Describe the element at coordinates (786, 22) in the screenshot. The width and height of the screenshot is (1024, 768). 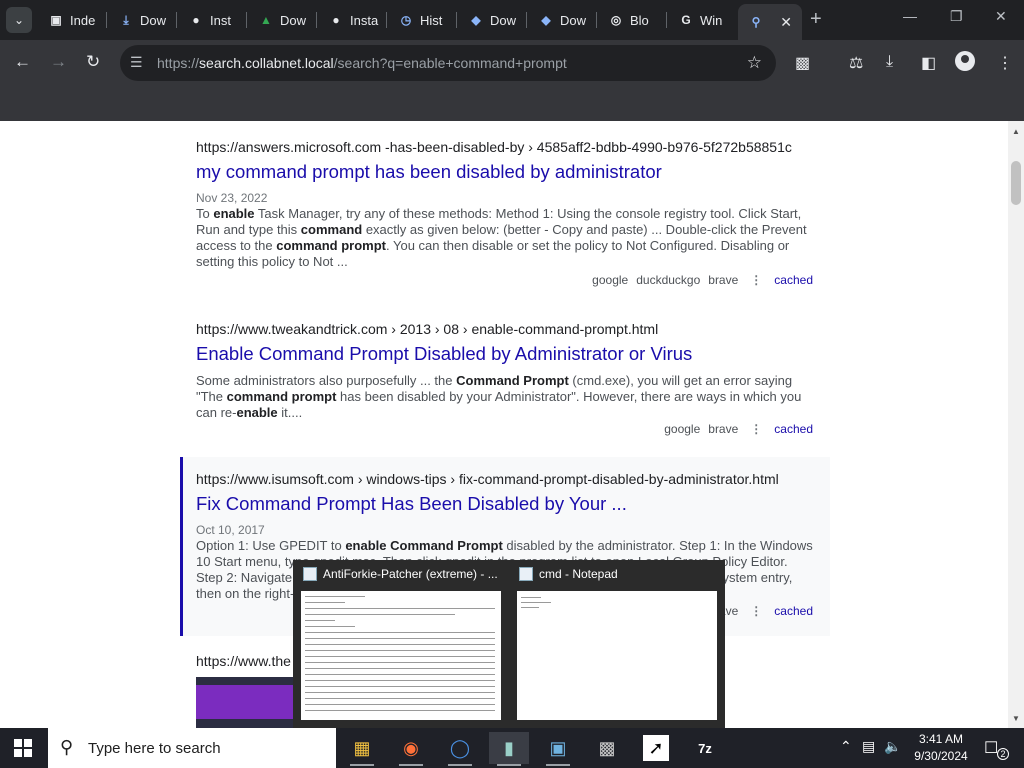
I see `close-tab-icon: ✕` at that location.